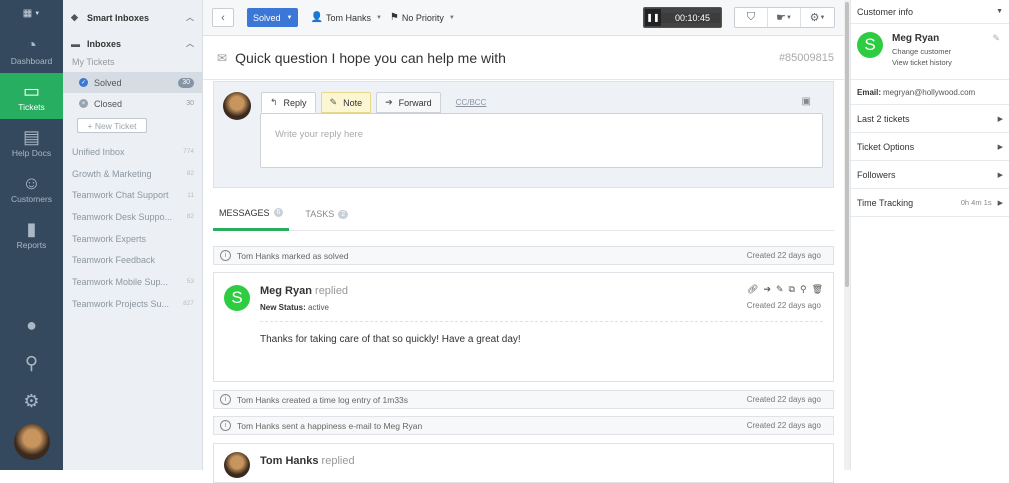 Image resolution: width=1009 pixels, height=483 pixels. I want to click on smart-inboxes-label: Smart Inboxes, so click(118, 17).